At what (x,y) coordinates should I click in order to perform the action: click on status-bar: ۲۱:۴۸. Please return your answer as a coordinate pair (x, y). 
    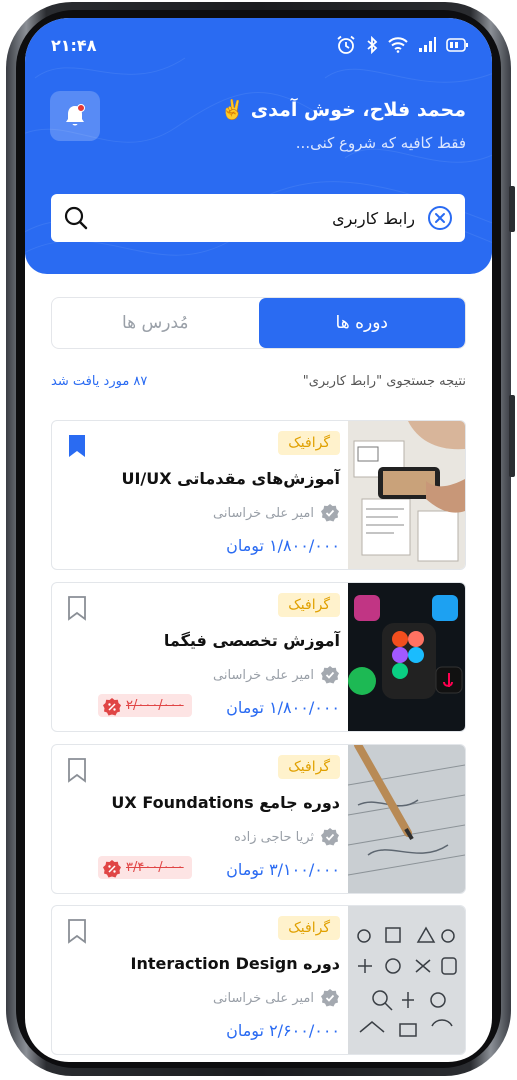
    Looking at the image, I should click on (259, 45).